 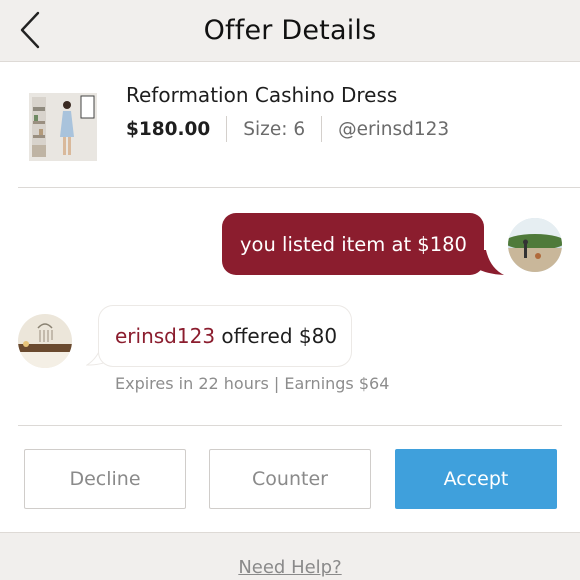 I want to click on bubble-tail-icon, so click(x=490, y=262).